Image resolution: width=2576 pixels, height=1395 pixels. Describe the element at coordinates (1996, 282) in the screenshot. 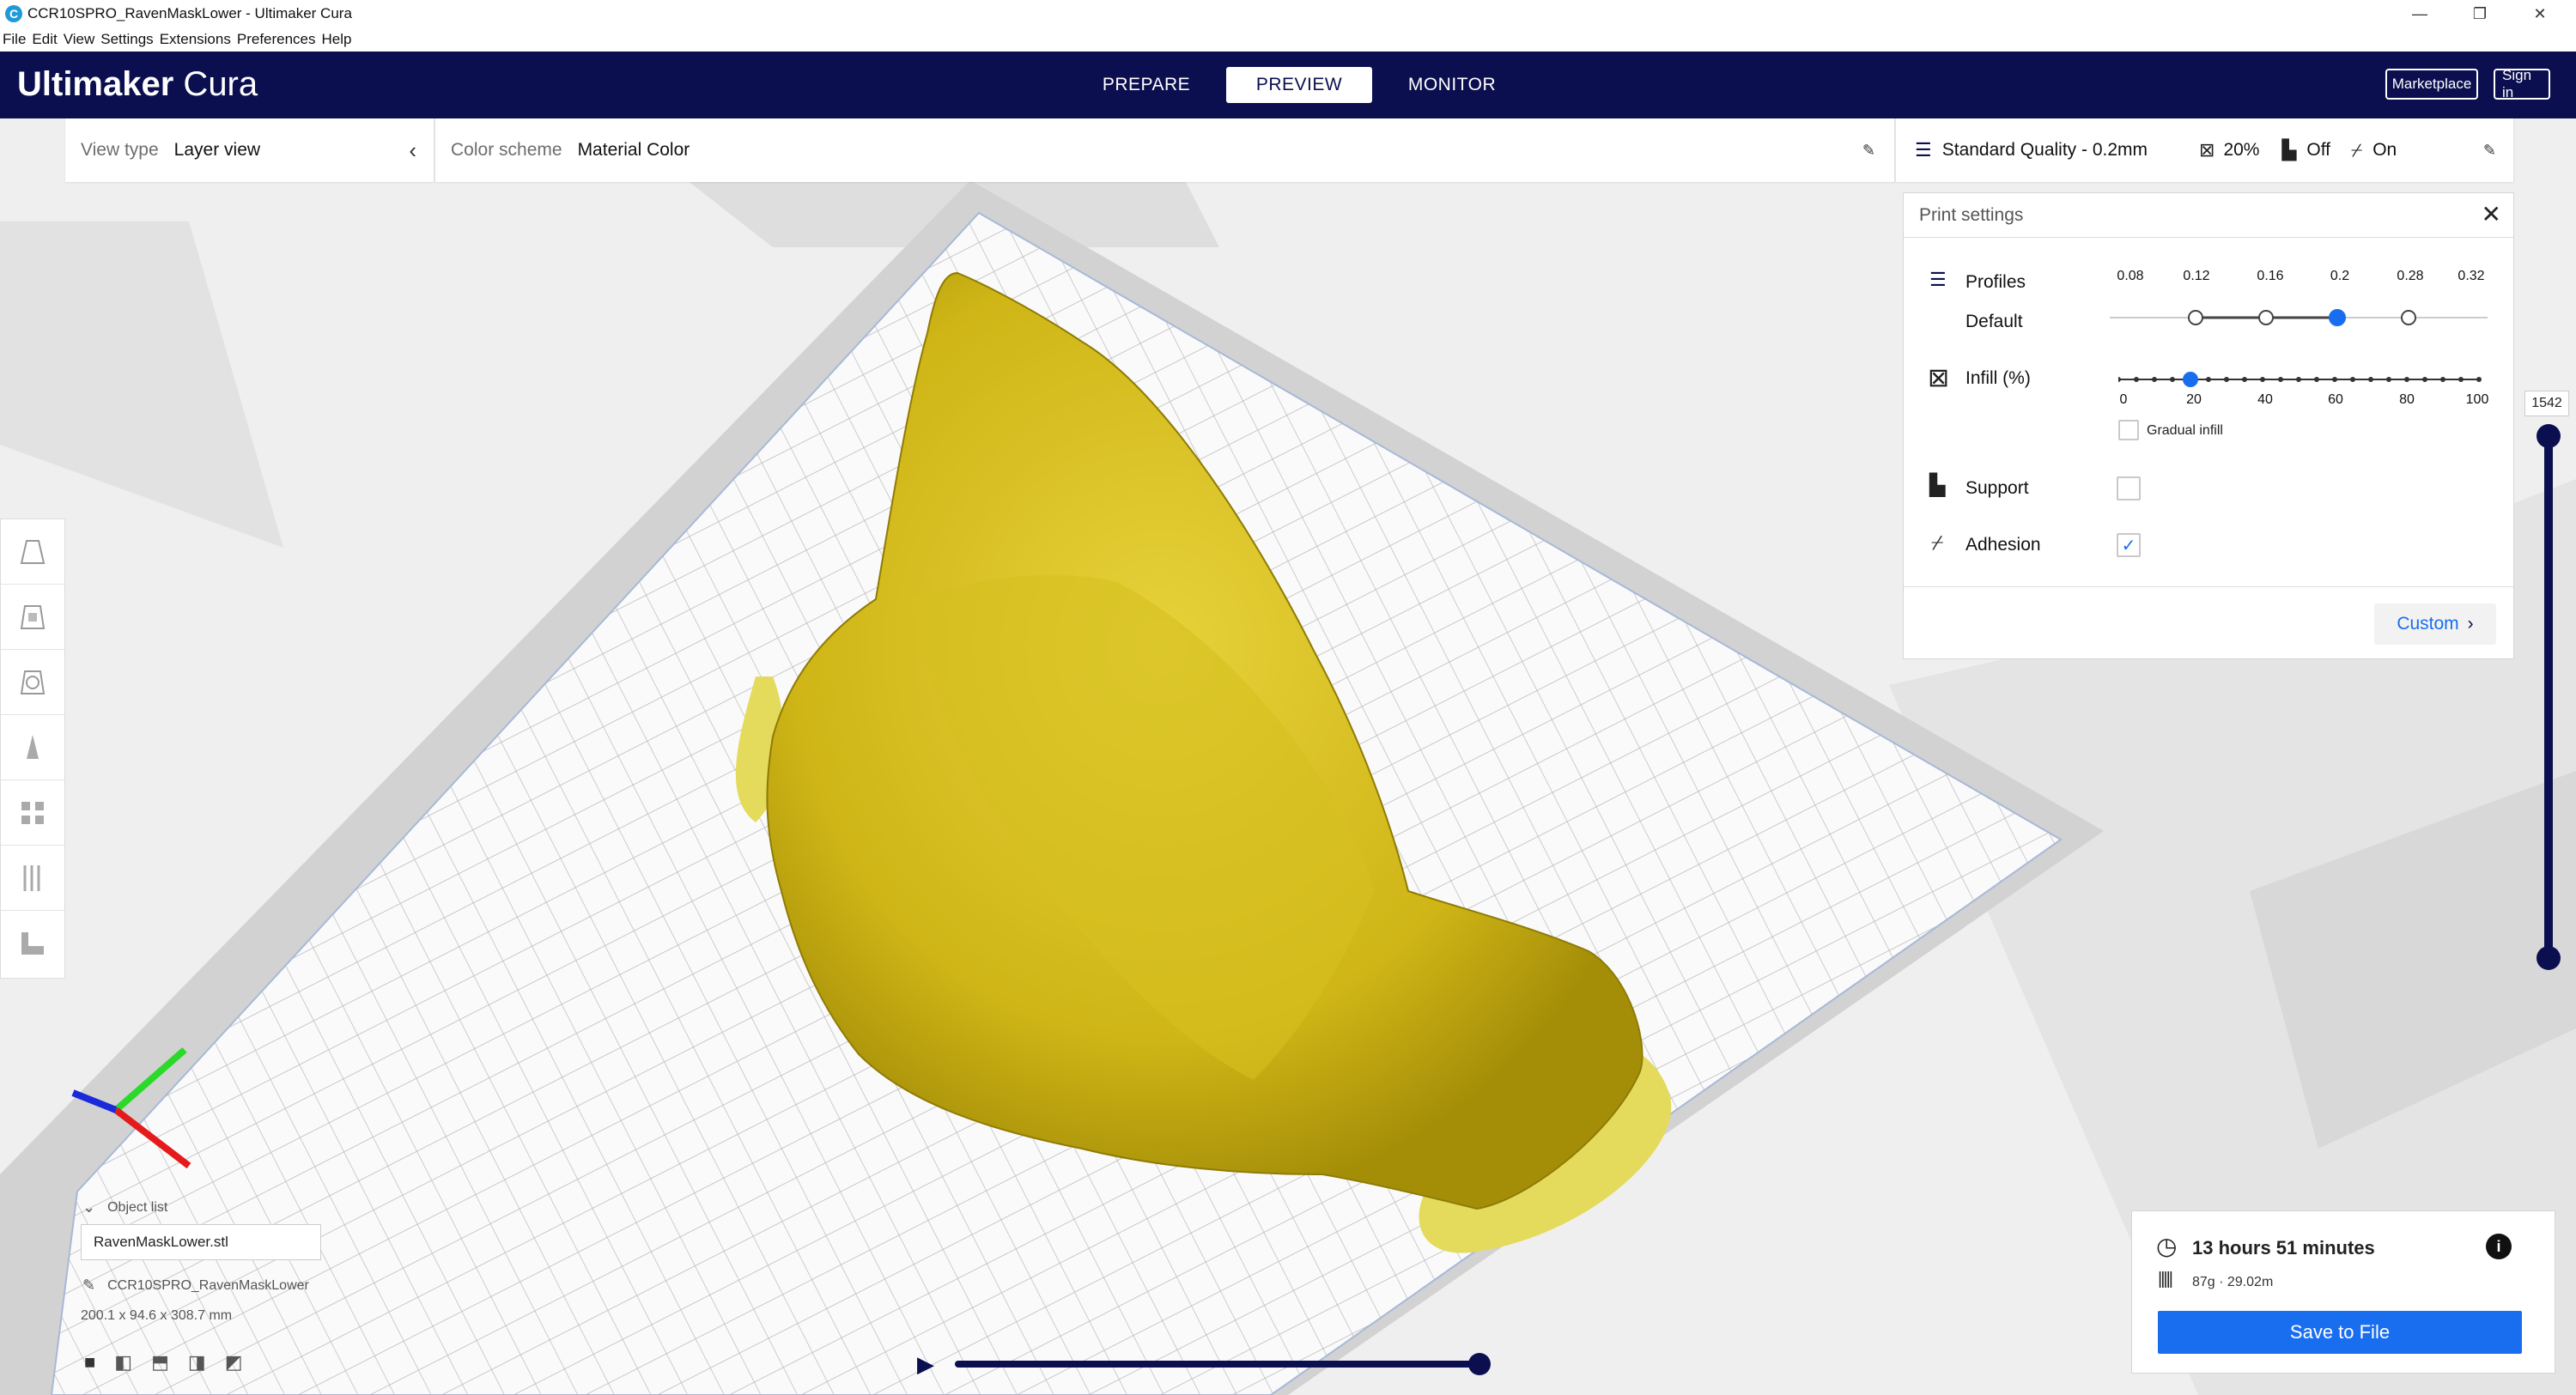

I see `profiles-label: Profiles` at that location.